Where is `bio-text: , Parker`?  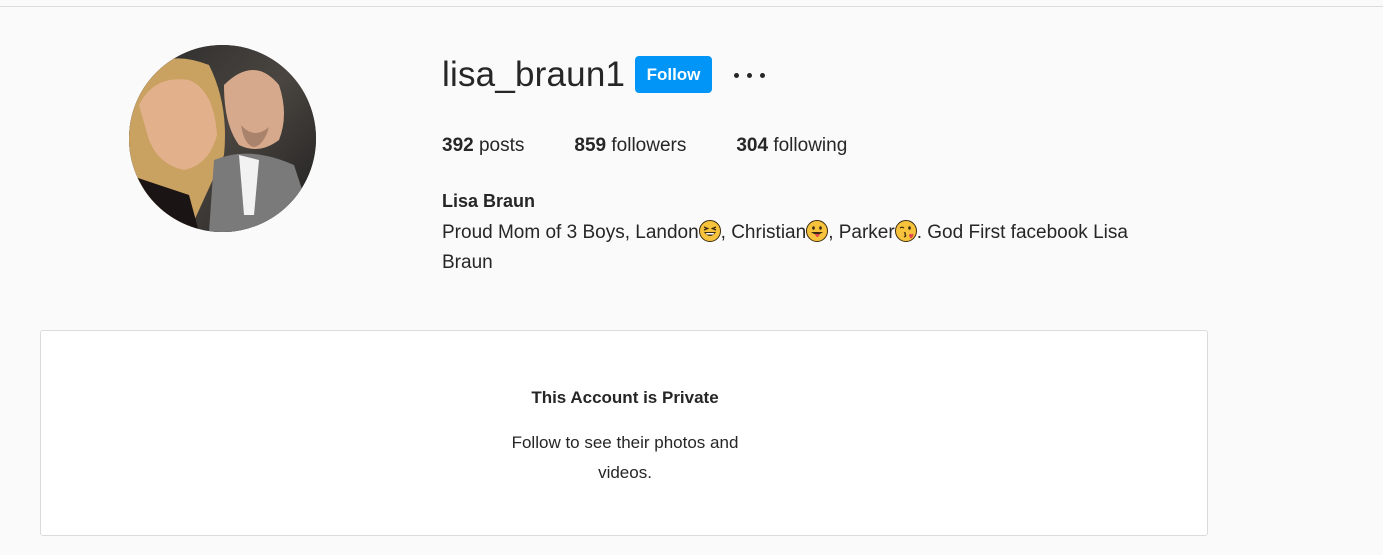
bio-text: , Parker is located at coordinates (861, 232).